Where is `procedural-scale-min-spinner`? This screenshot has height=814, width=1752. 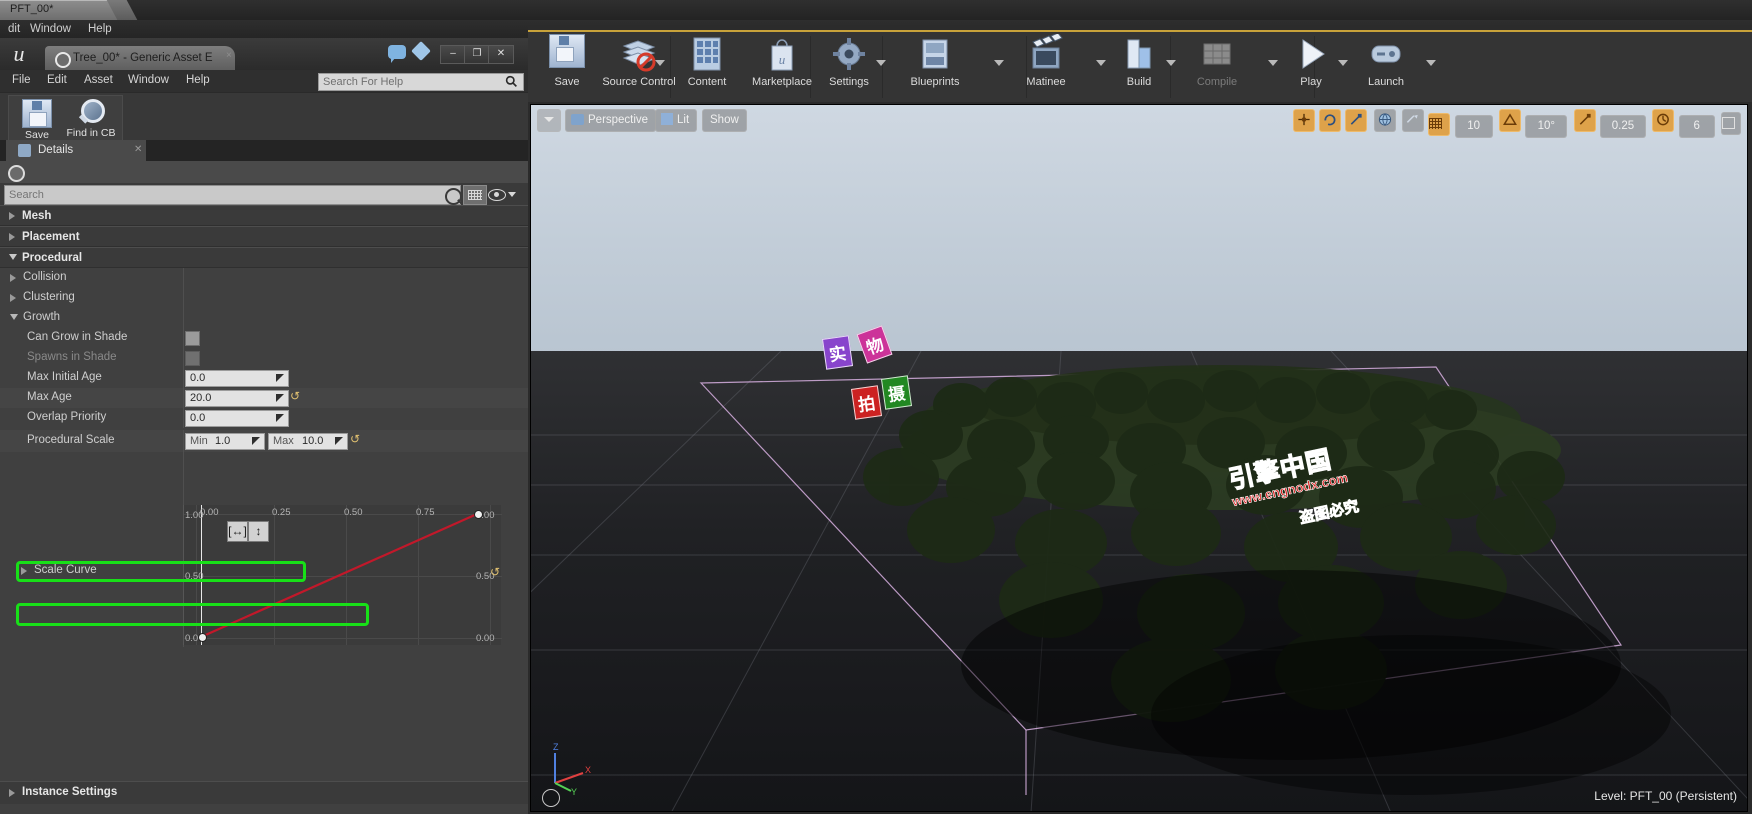 procedural-scale-min-spinner is located at coordinates (256, 441).